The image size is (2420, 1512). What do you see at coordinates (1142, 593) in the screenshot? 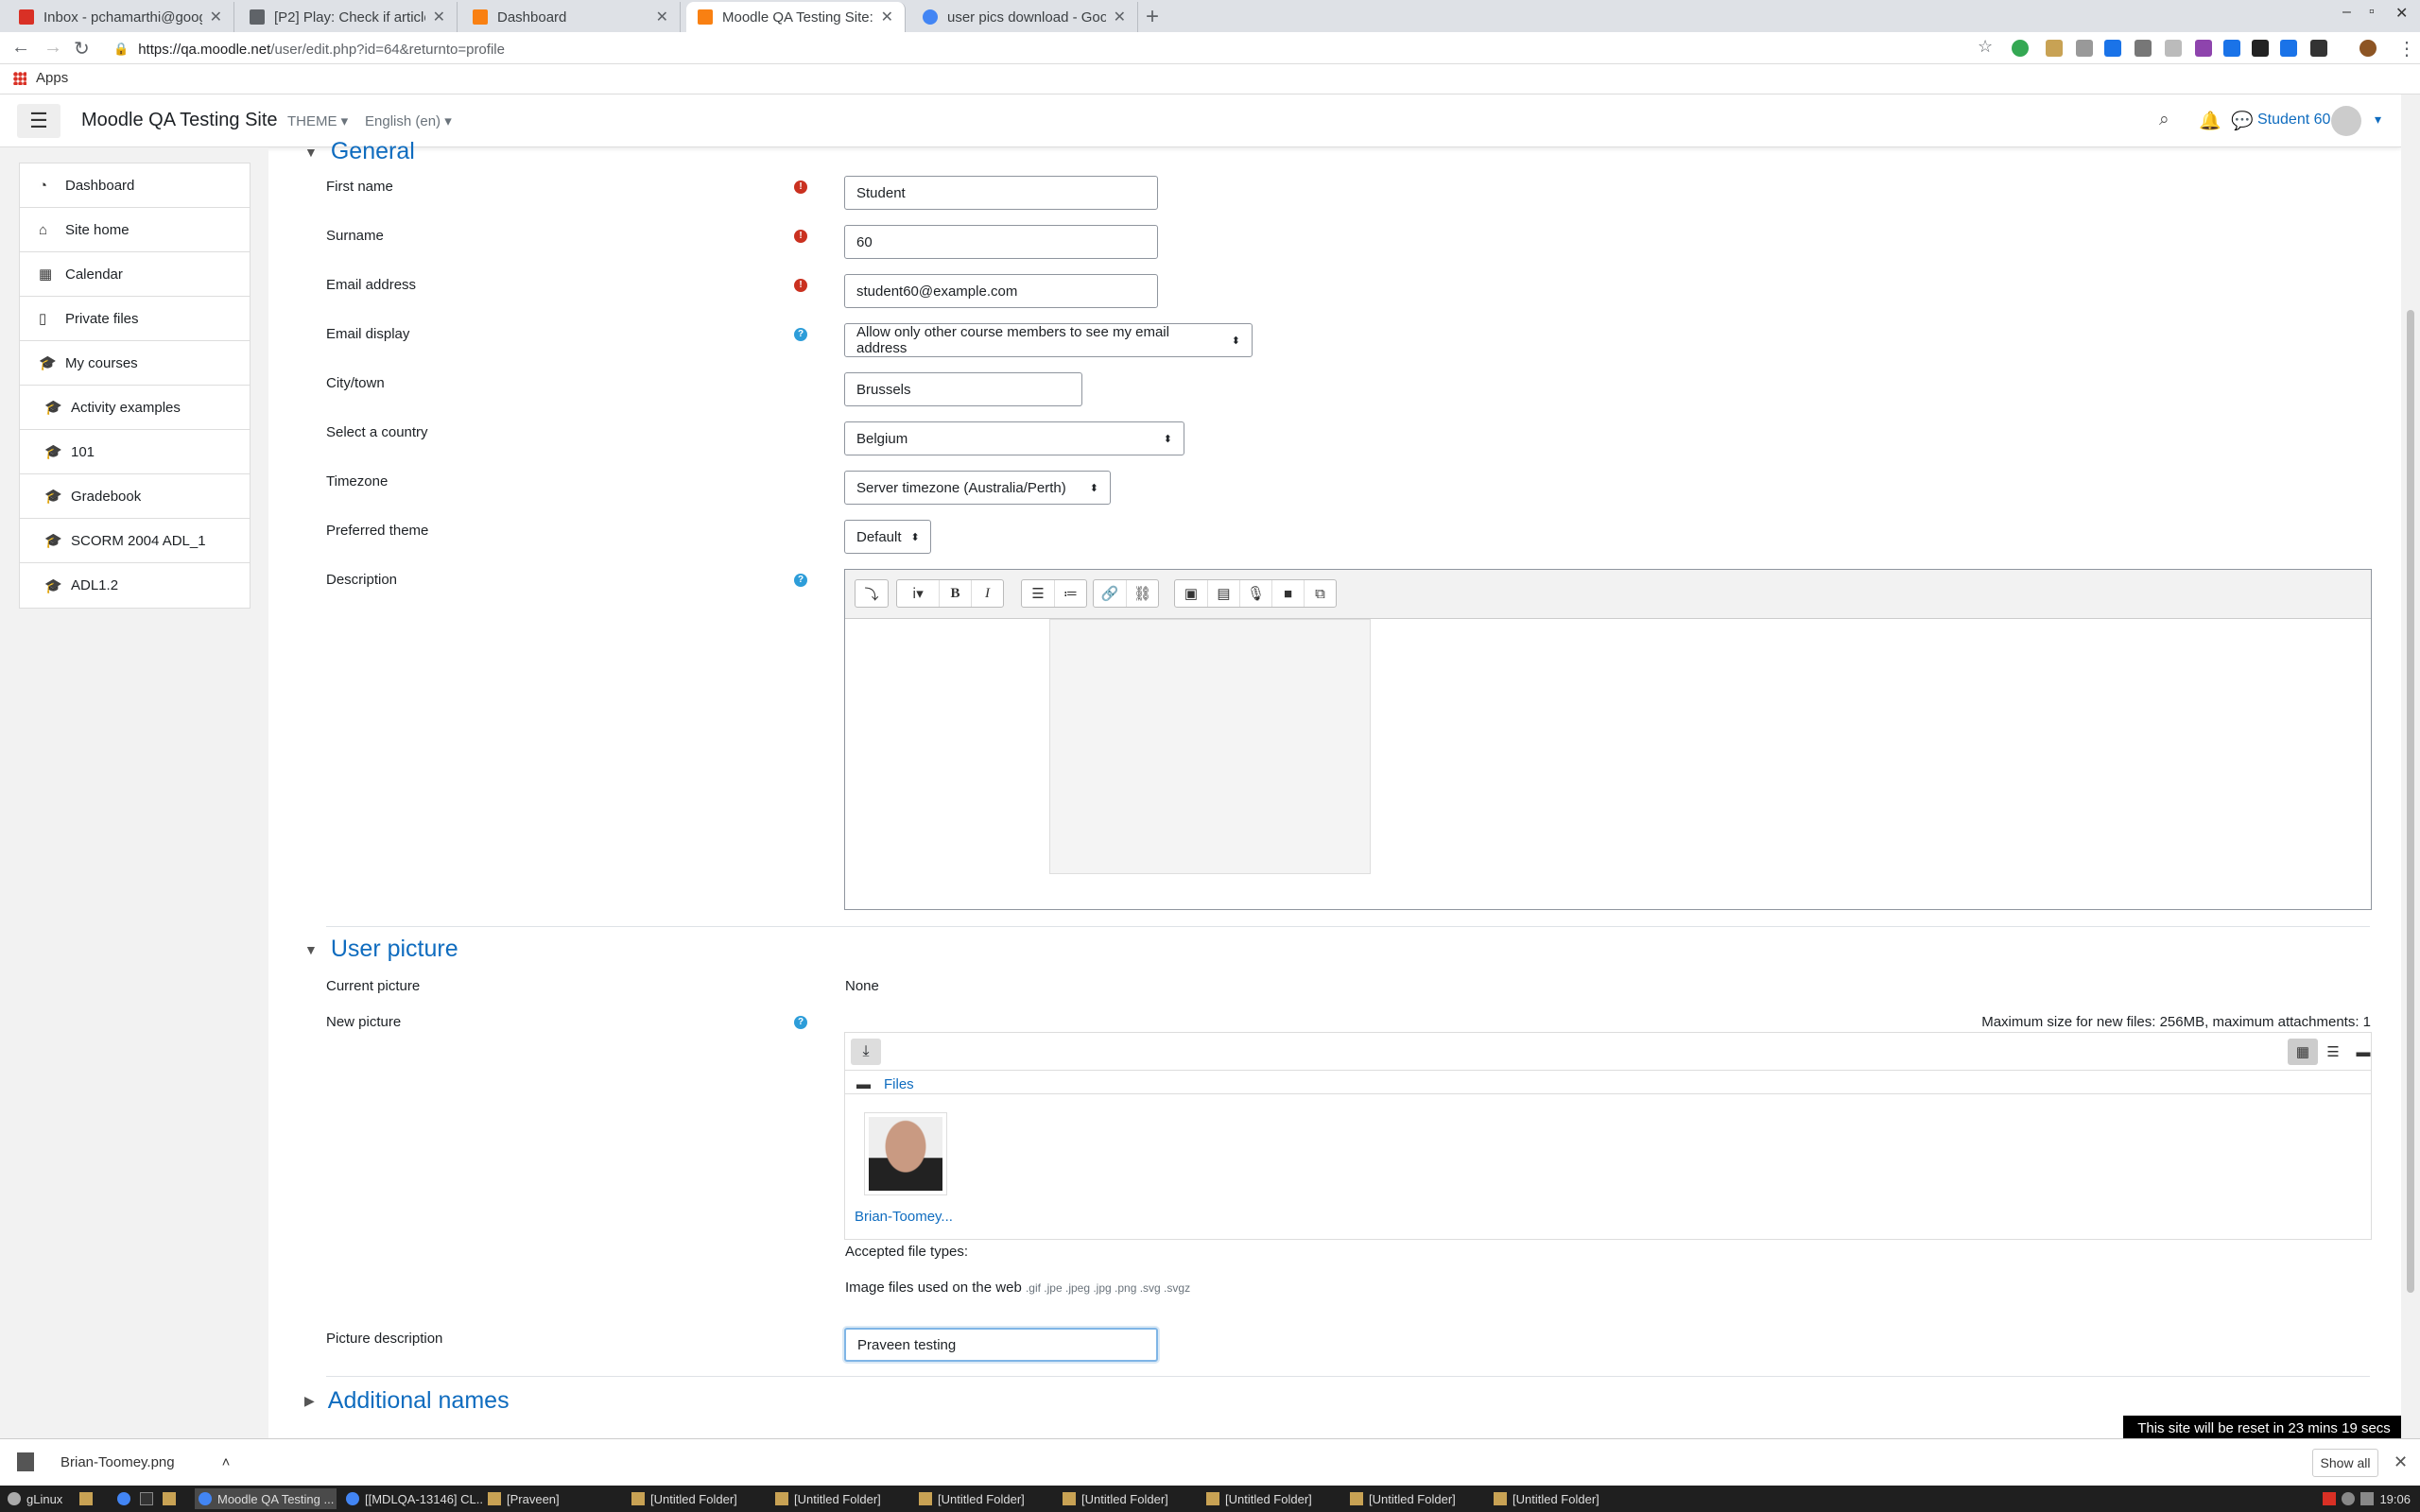
I see `unlink-icon: ⛓` at bounding box center [1142, 593].